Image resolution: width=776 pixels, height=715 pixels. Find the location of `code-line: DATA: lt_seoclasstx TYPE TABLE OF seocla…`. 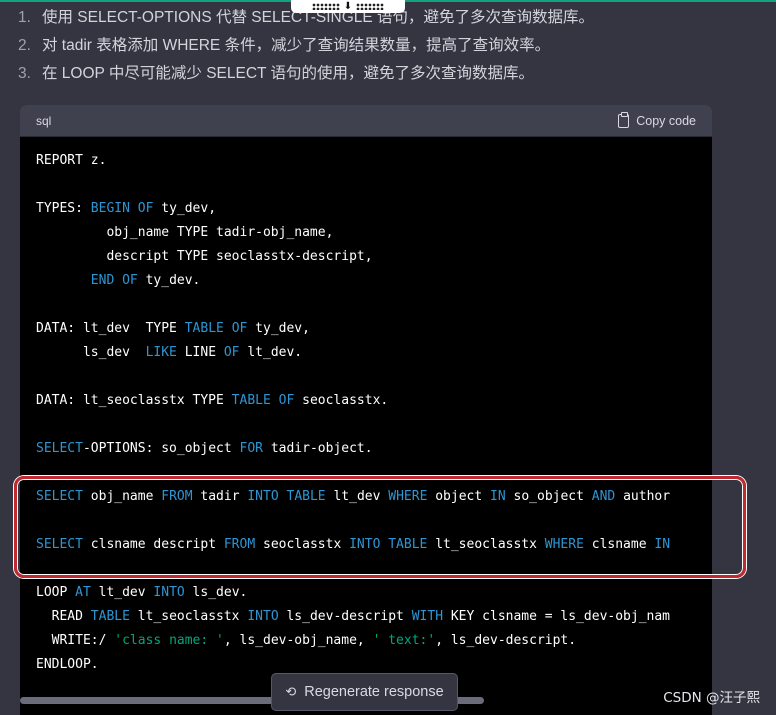

code-line: DATA: lt_seoclasstx TYPE TABLE OF seocla… is located at coordinates (374, 401).